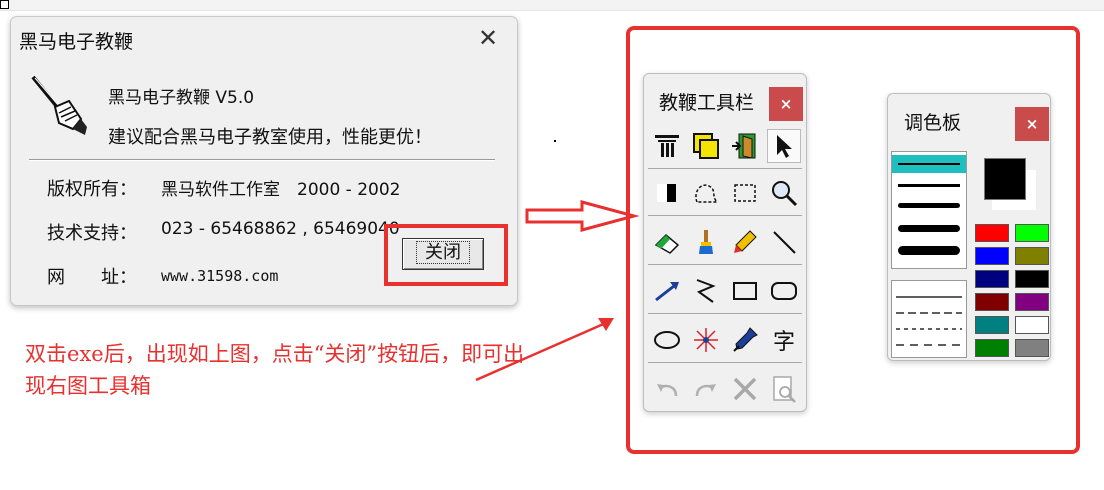  Describe the element at coordinates (706, 389) in the screenshot. I see `redo-icon` at that location.